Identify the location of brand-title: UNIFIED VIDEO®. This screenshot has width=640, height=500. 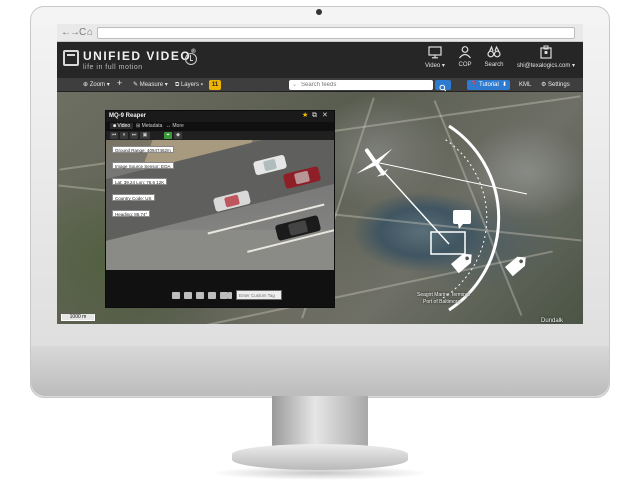
(140, 56).